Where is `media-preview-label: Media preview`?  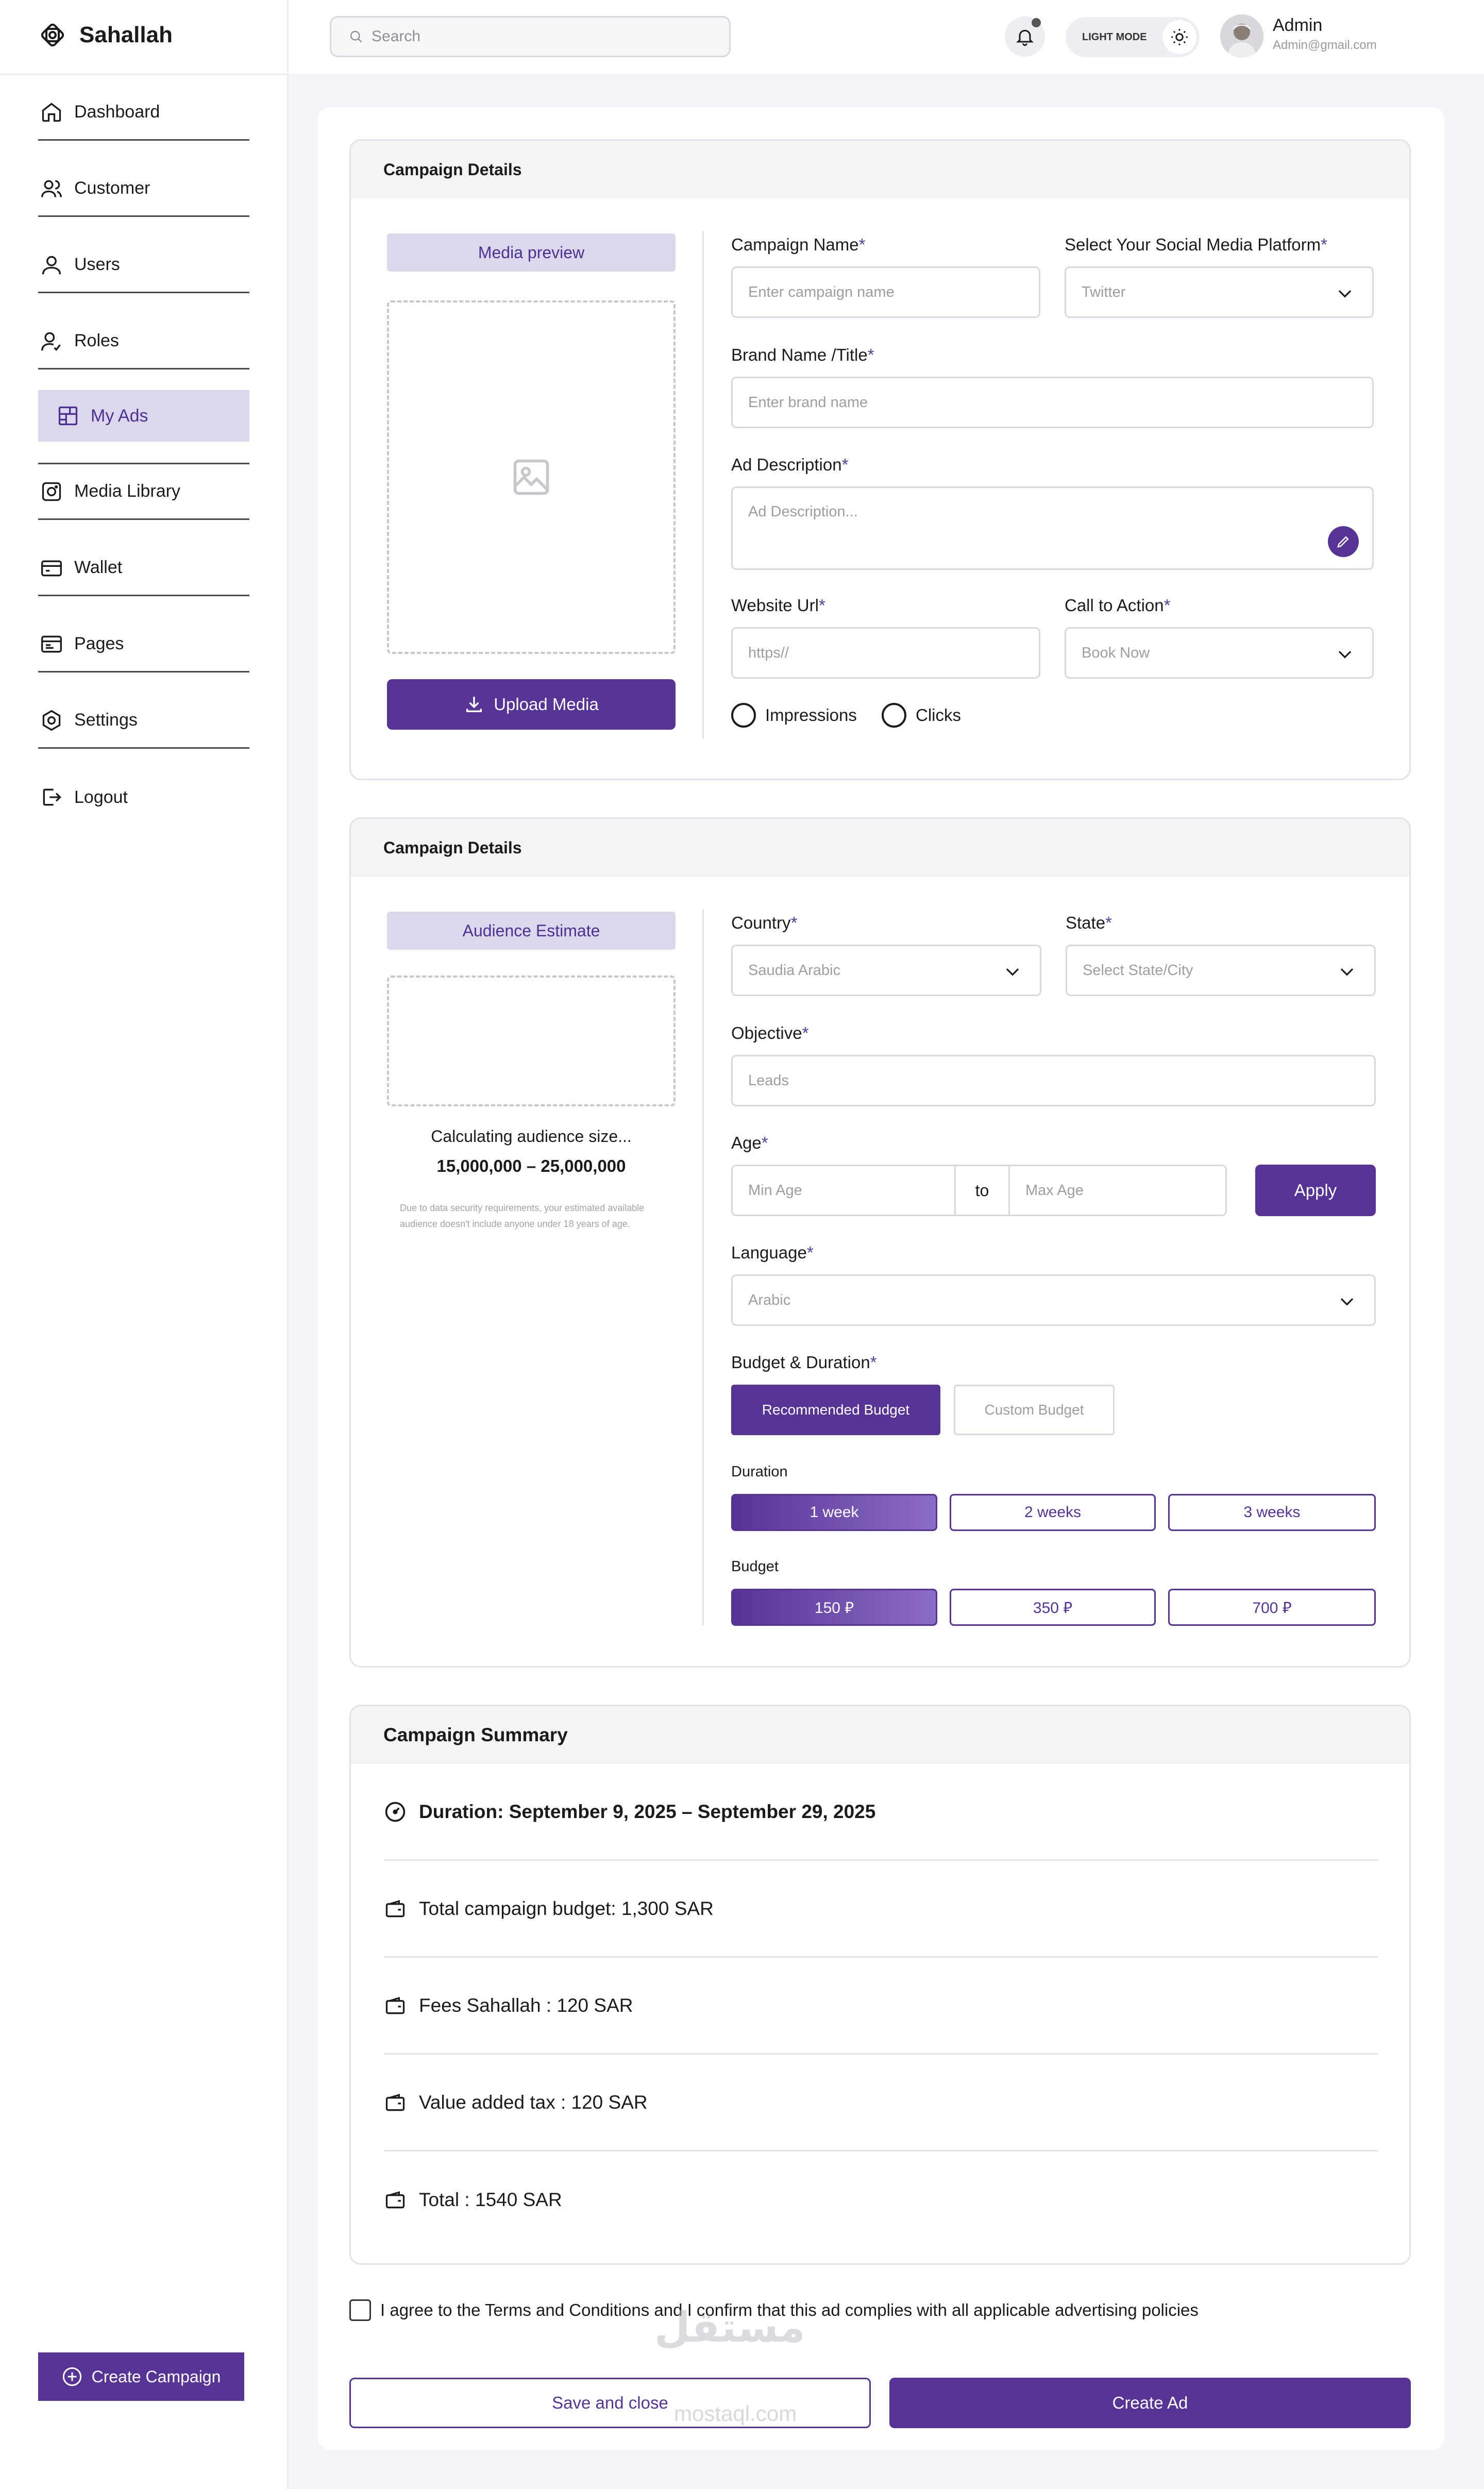 media-preview-label: Media preview is located at coordinates (531, 252).